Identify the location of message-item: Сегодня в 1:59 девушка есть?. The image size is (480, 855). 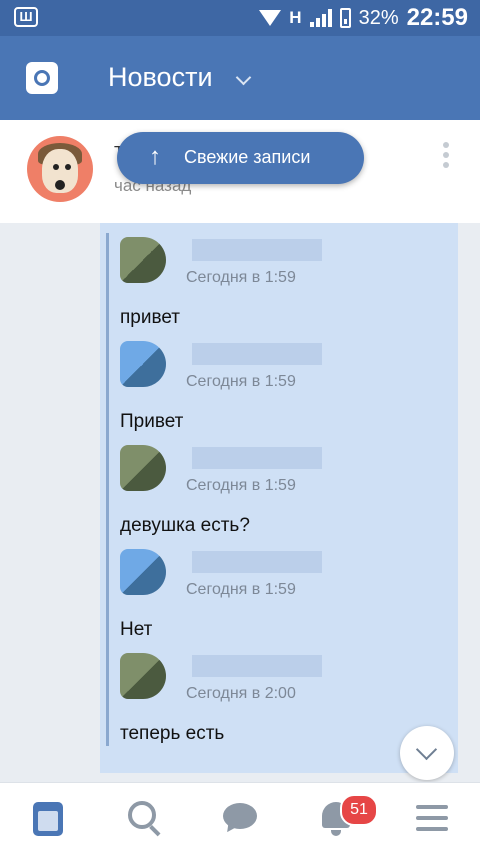
(270, 483).